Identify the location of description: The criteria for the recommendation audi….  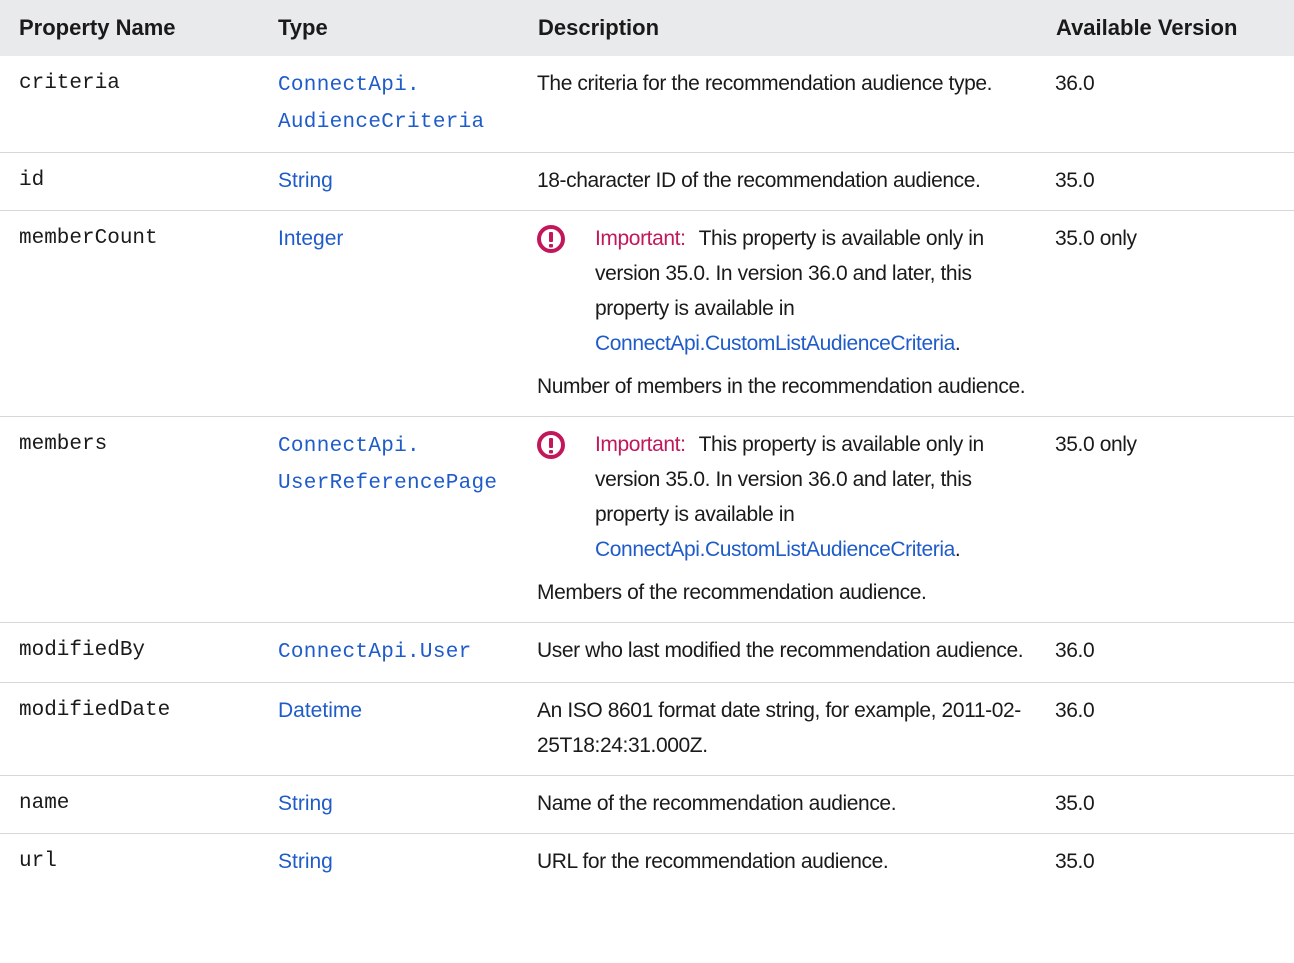
(778, 104).